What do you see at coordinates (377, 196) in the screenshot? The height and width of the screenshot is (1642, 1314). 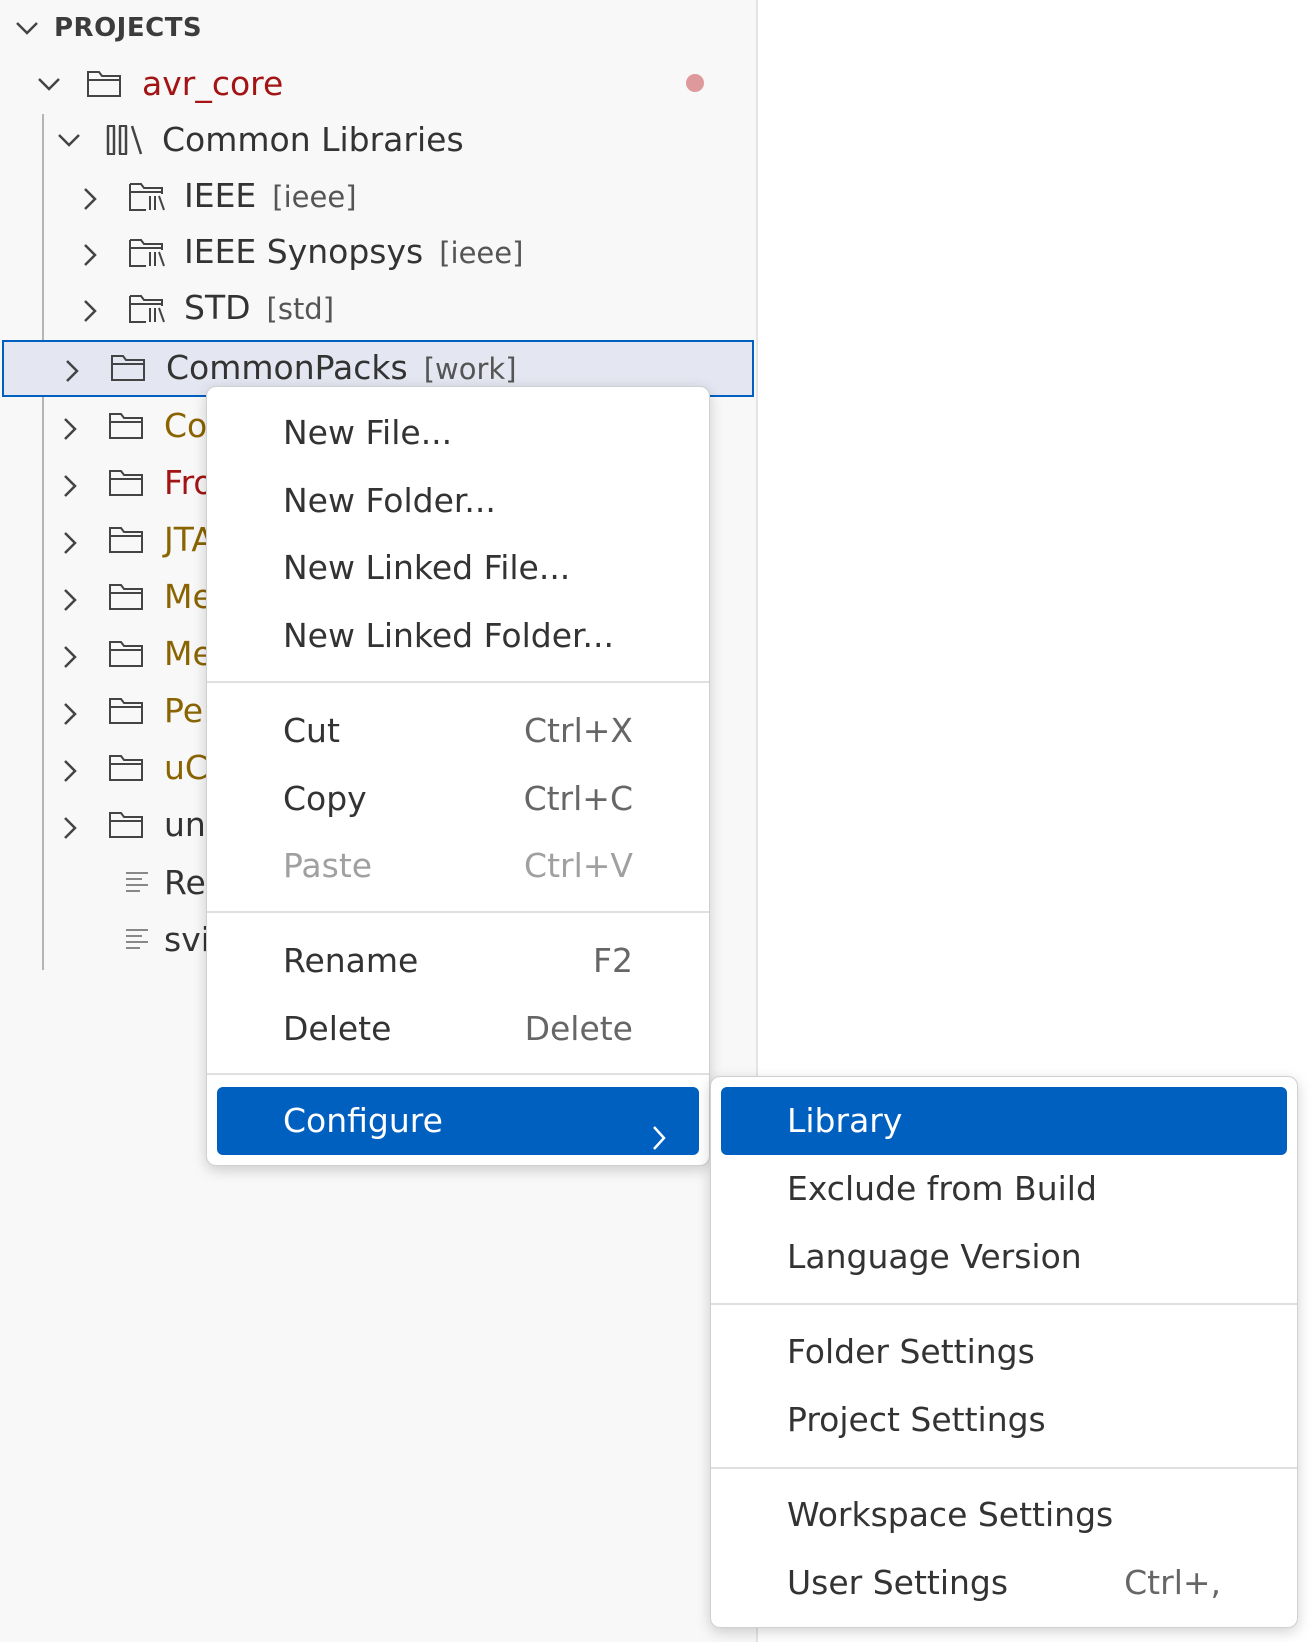 I see `tree-item-library: IEEE [ieee]` at bounding box center [377, 196].